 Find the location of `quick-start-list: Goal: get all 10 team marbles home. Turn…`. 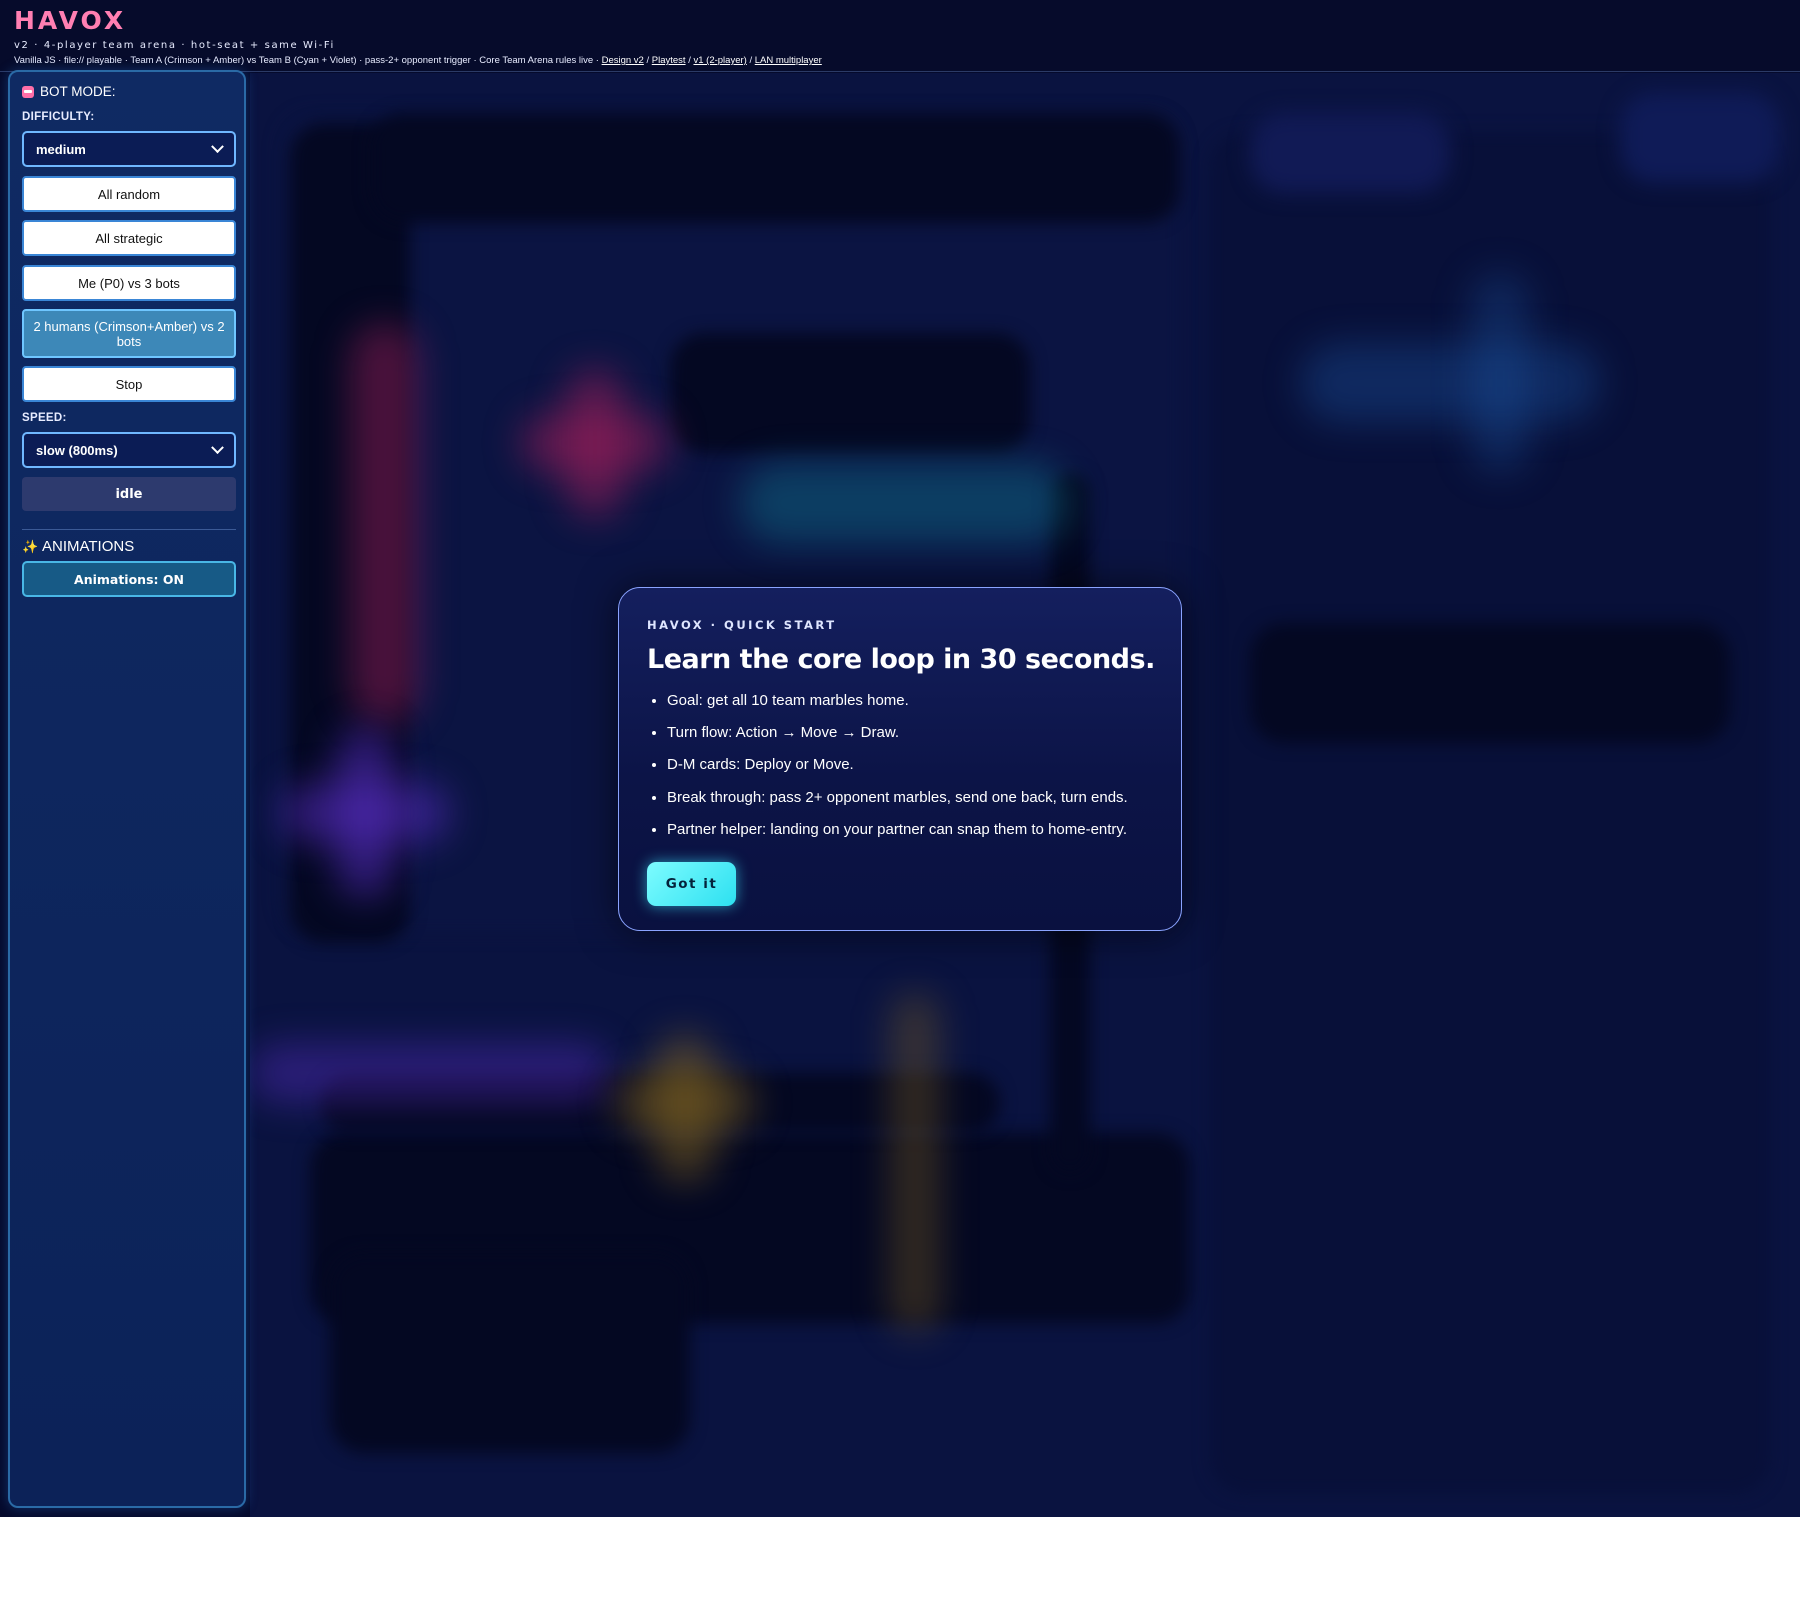

quick-start-list: Goal: get all 10 team marbles home. Turn… is located at coordinates (887, 772).